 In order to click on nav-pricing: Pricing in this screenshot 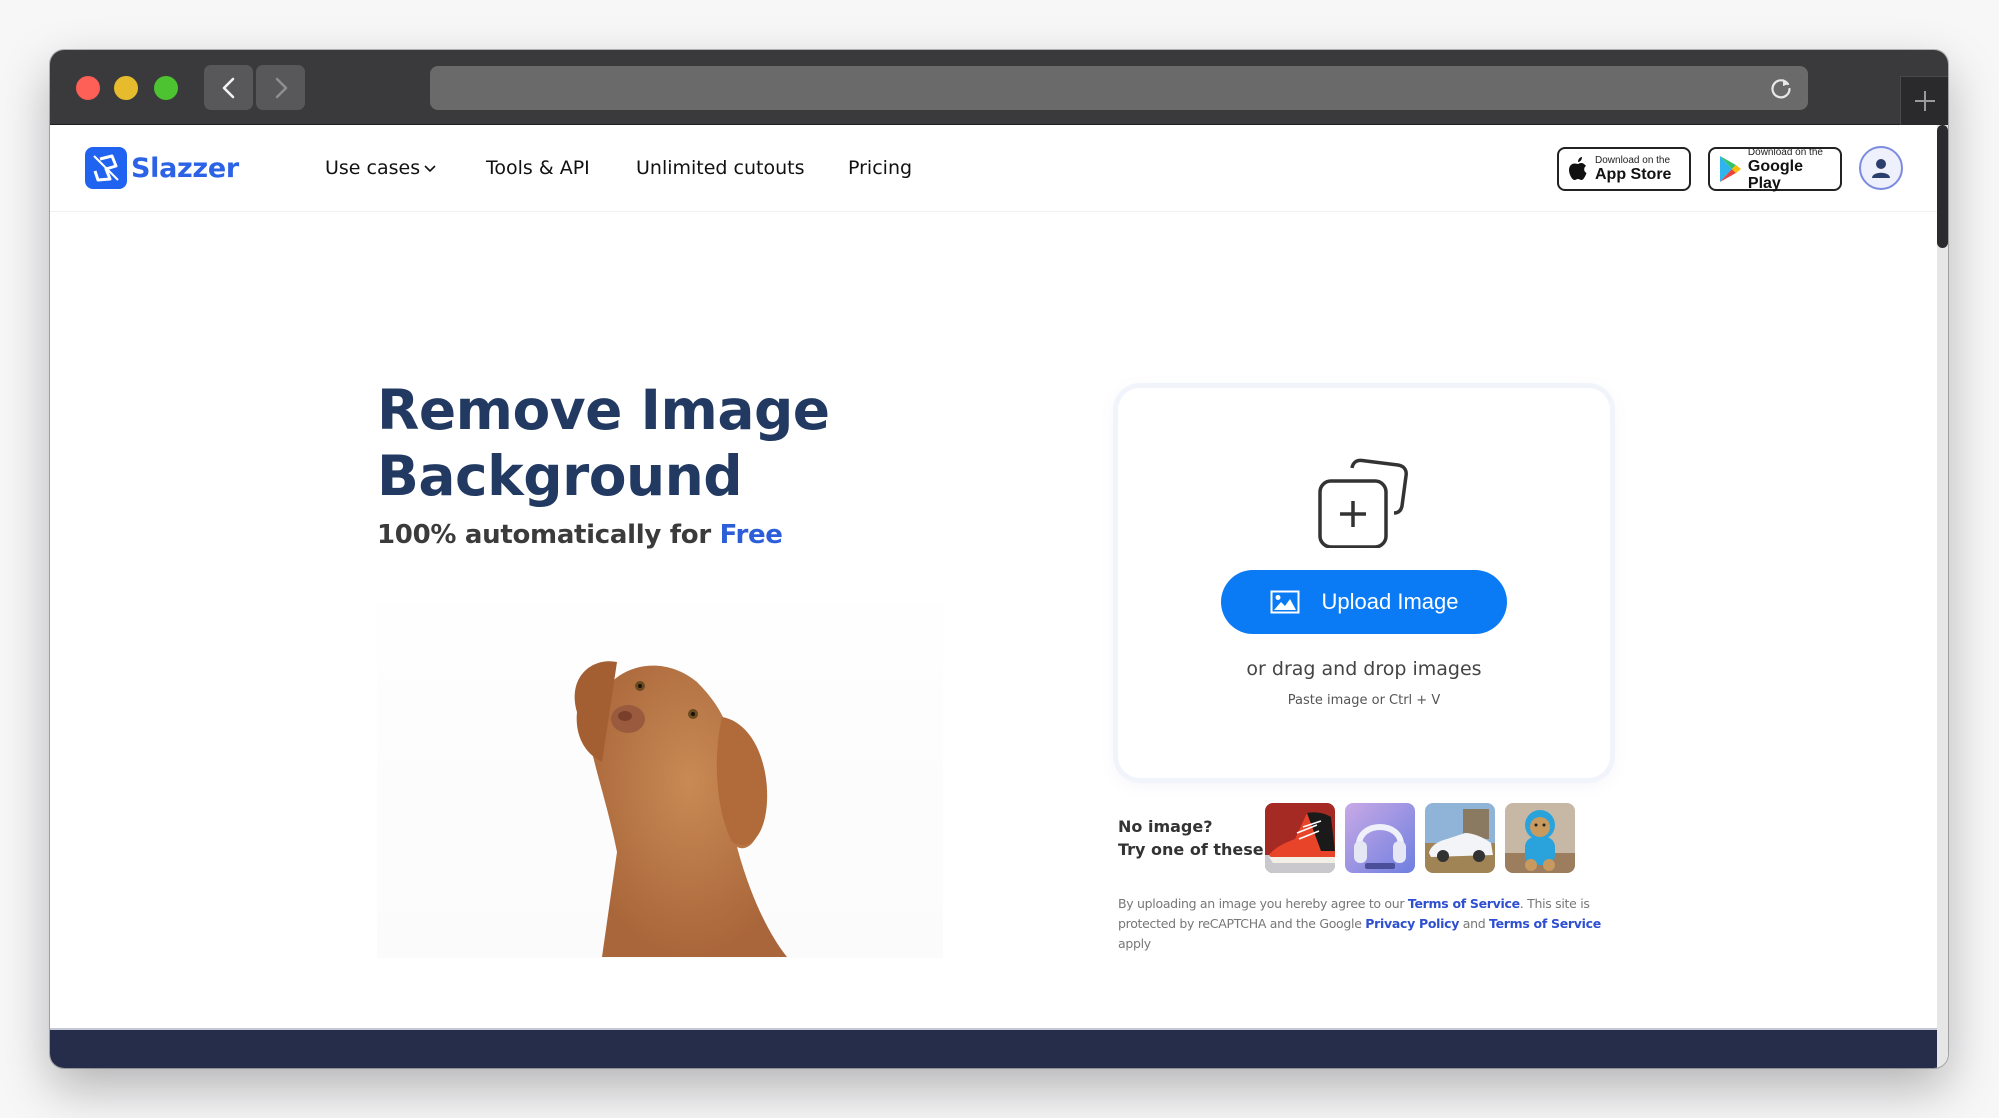, I will do `click(880, 168)`.